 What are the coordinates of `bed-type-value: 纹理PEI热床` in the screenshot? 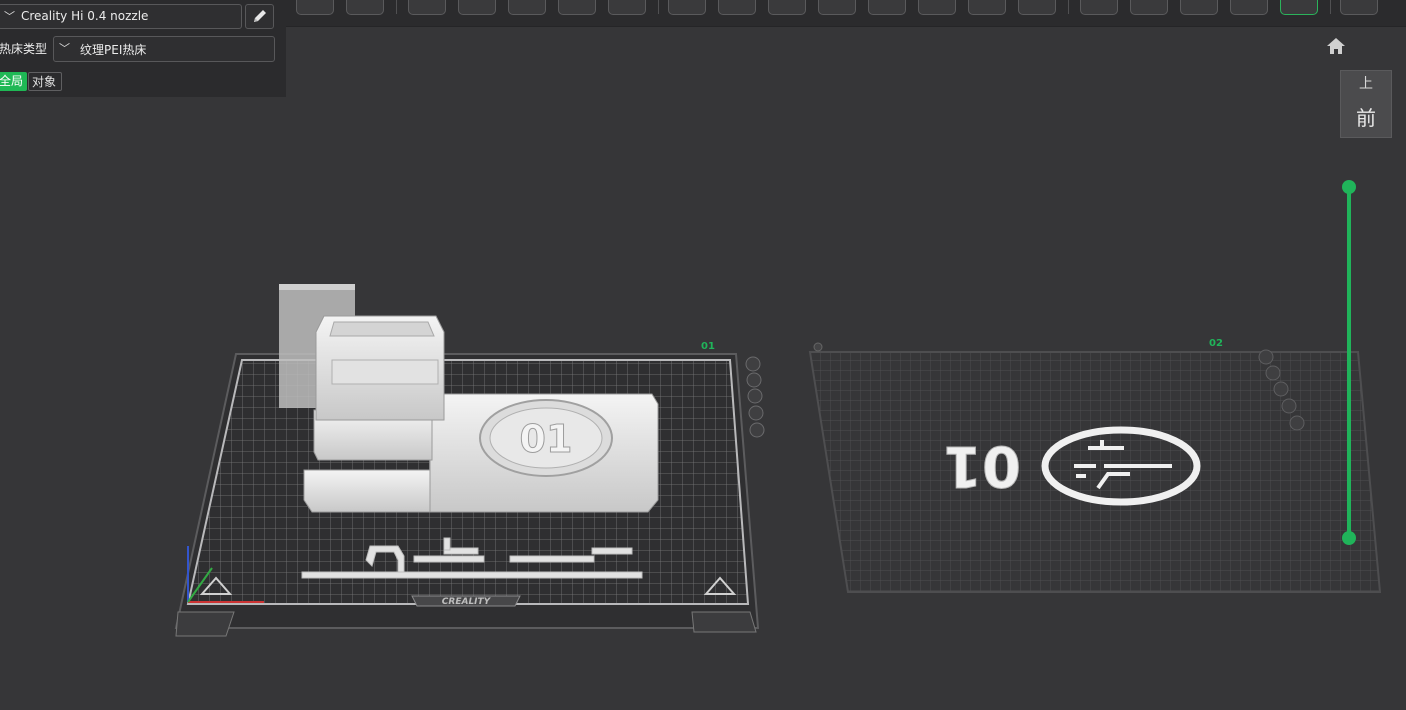 It's located at (113, 50).